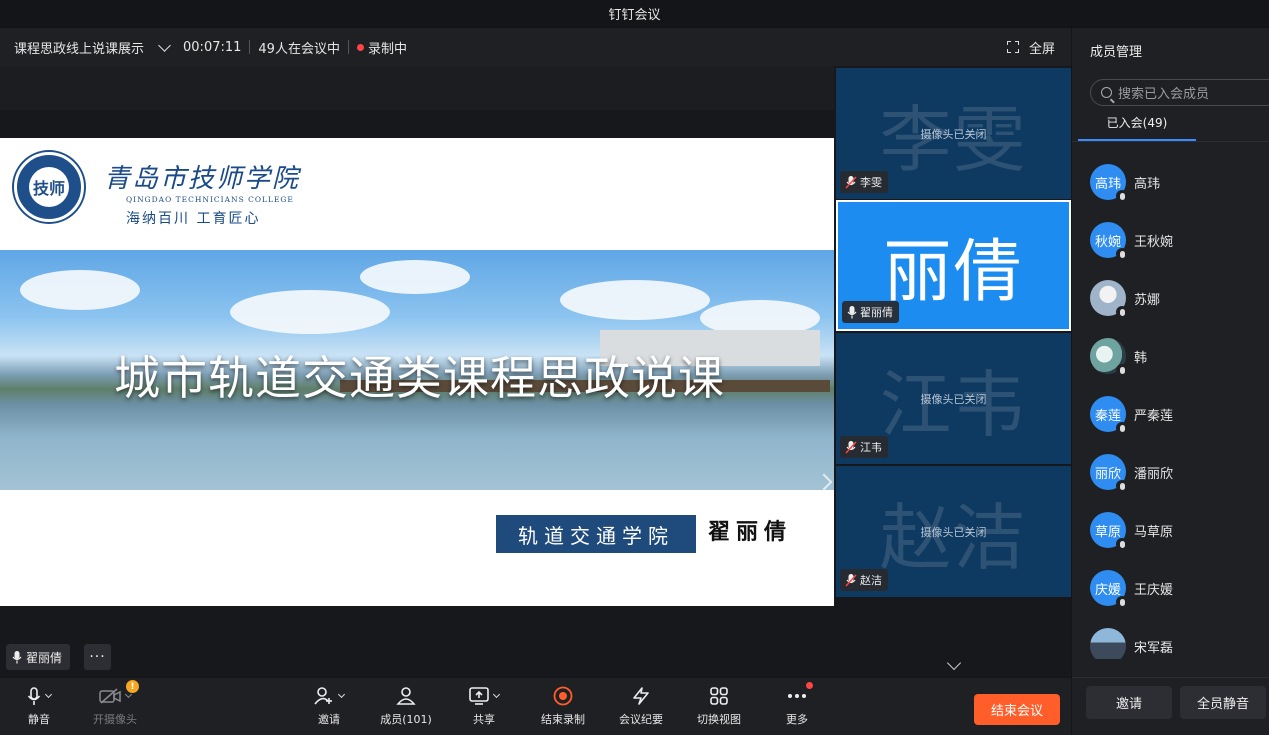  Describe the element at coordinates (329, 708) in the screenshot. I see `invite-toolbar-button: 邀请` at that location.